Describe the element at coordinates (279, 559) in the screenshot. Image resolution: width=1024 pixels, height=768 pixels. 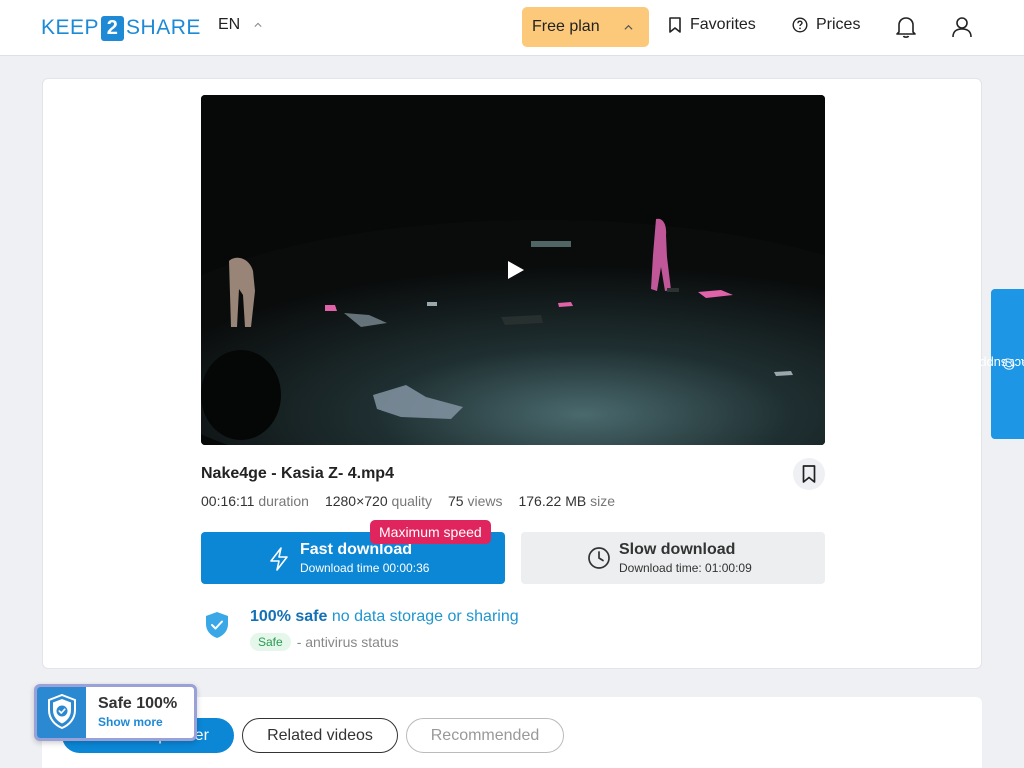
I see `lightning-icon` at that location.